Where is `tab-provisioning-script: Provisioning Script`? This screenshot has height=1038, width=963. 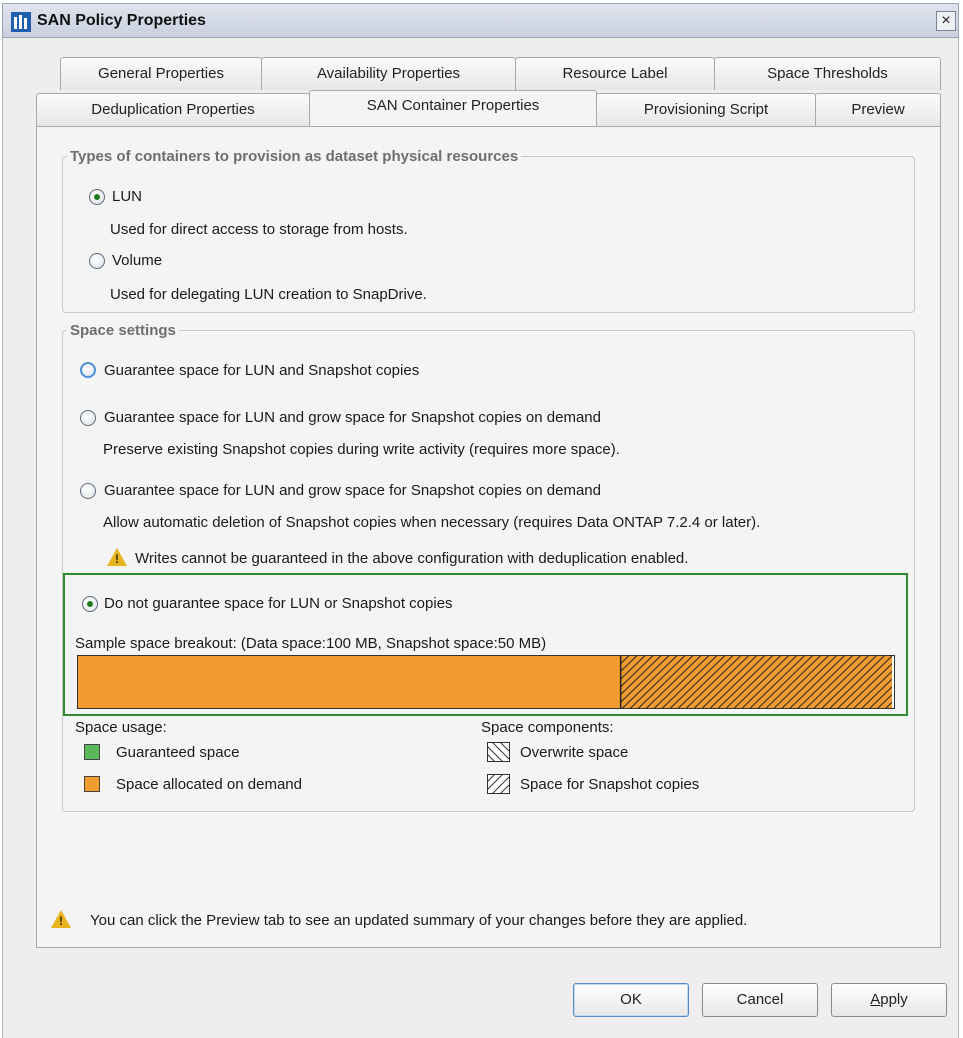 tab-provisioning-script: Provisioning Script is located at coordinates (706, 109).